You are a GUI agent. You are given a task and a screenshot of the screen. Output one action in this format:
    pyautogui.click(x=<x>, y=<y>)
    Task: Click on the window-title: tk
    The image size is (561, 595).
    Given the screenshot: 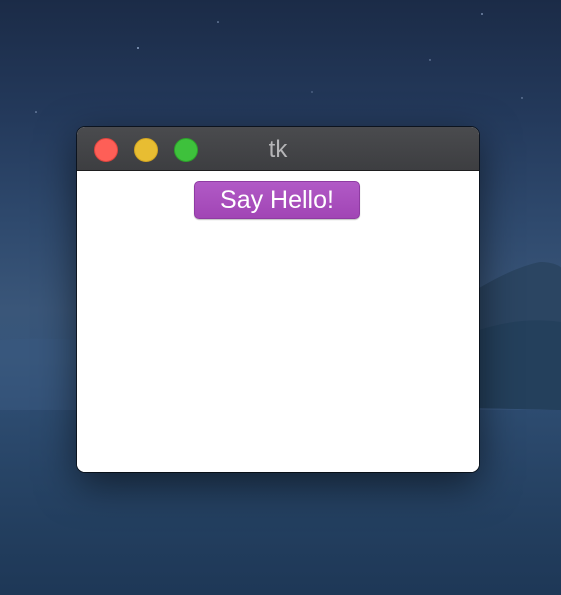 What is the action you would take?
    pyautogui.click(x=278, y=149)
    